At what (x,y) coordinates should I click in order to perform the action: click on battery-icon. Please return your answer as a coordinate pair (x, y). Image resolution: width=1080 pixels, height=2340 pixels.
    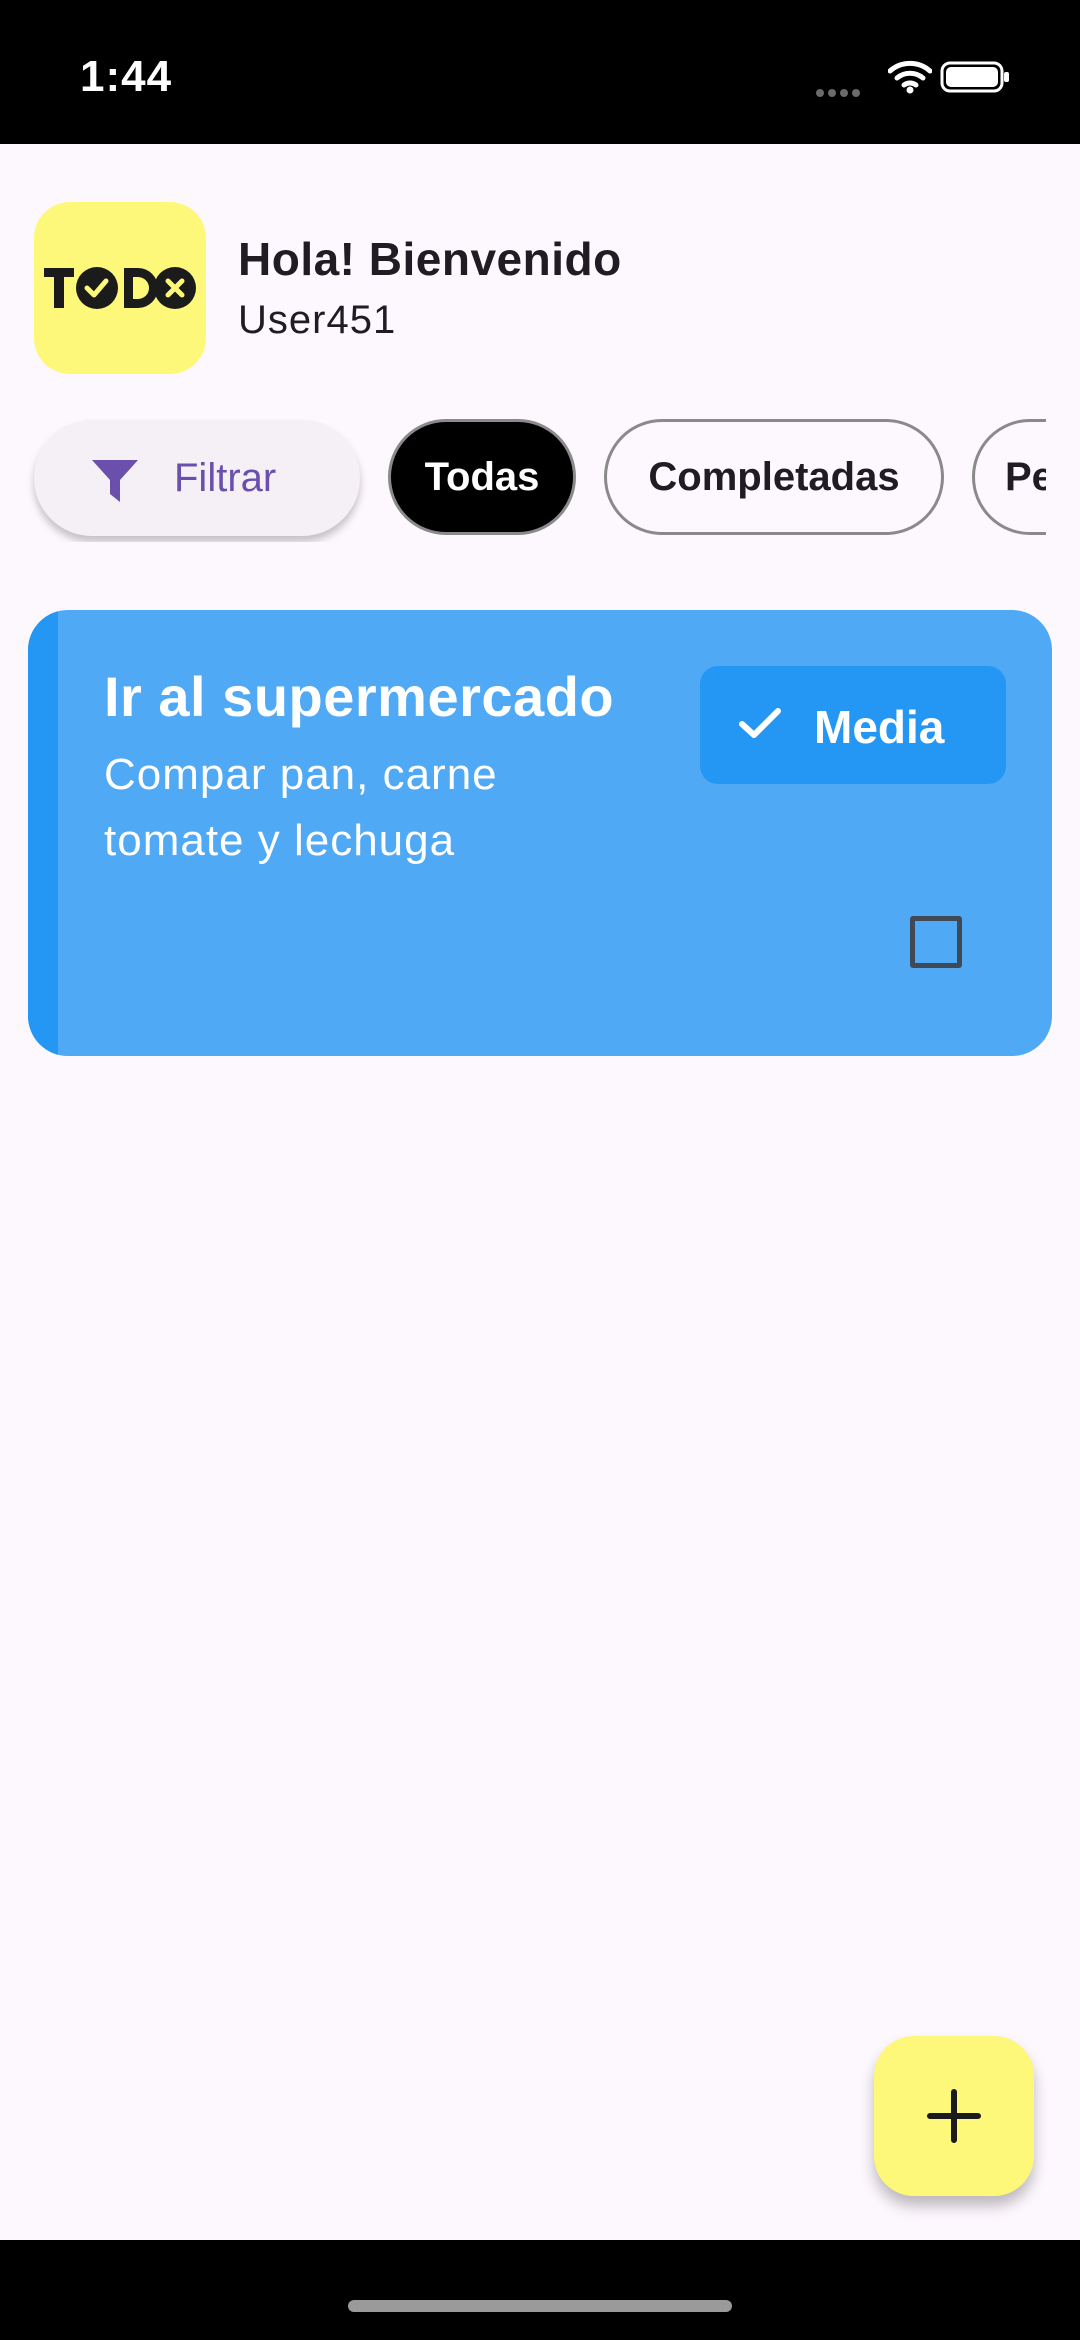
    Looking at the image, I should click on (974, 77).